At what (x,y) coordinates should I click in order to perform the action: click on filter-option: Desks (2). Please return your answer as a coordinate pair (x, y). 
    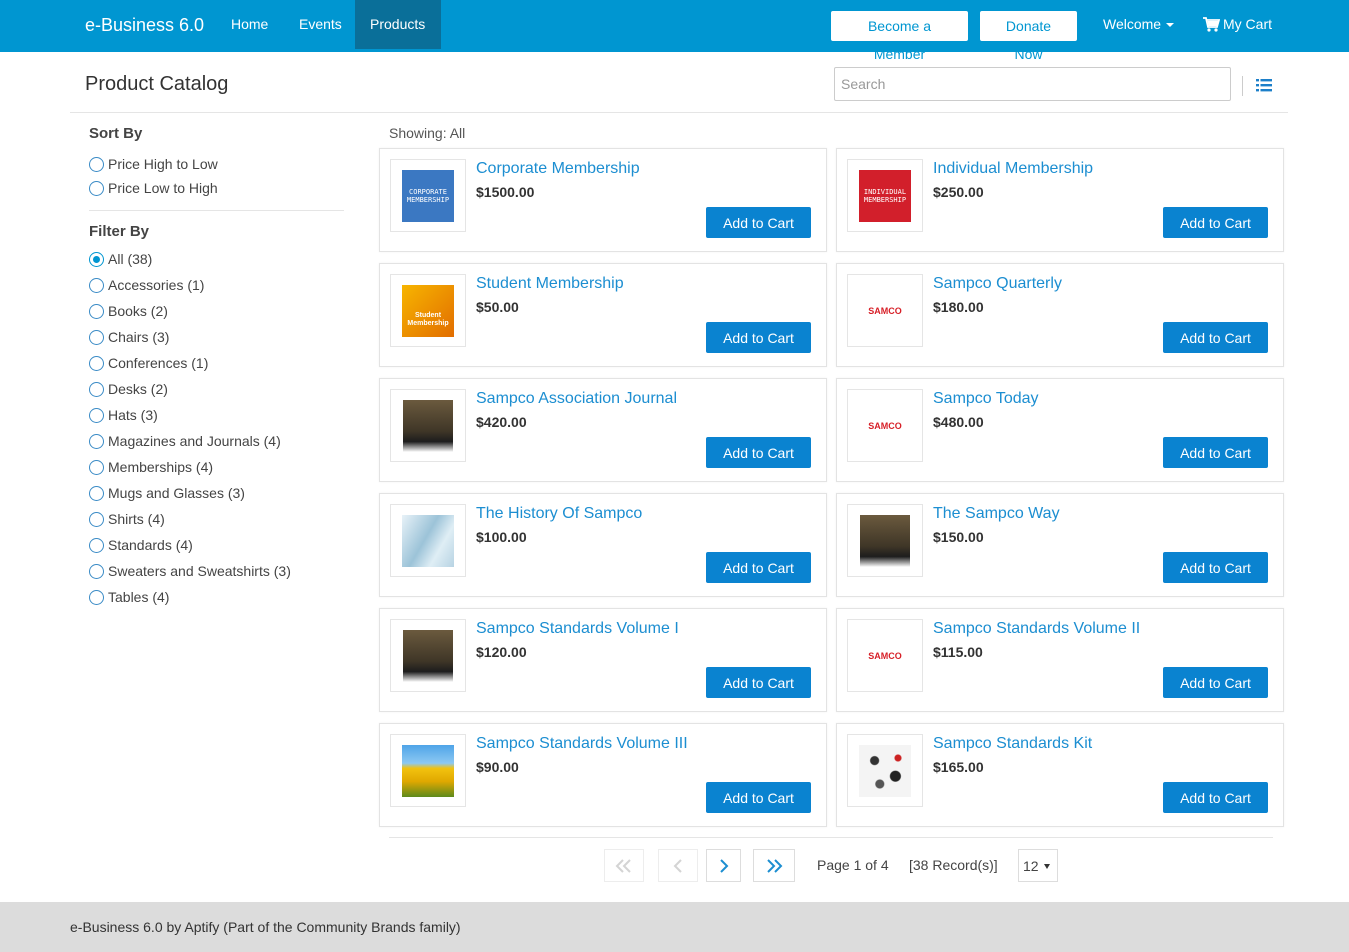
    Looking at the image, I should click on (128, 389).